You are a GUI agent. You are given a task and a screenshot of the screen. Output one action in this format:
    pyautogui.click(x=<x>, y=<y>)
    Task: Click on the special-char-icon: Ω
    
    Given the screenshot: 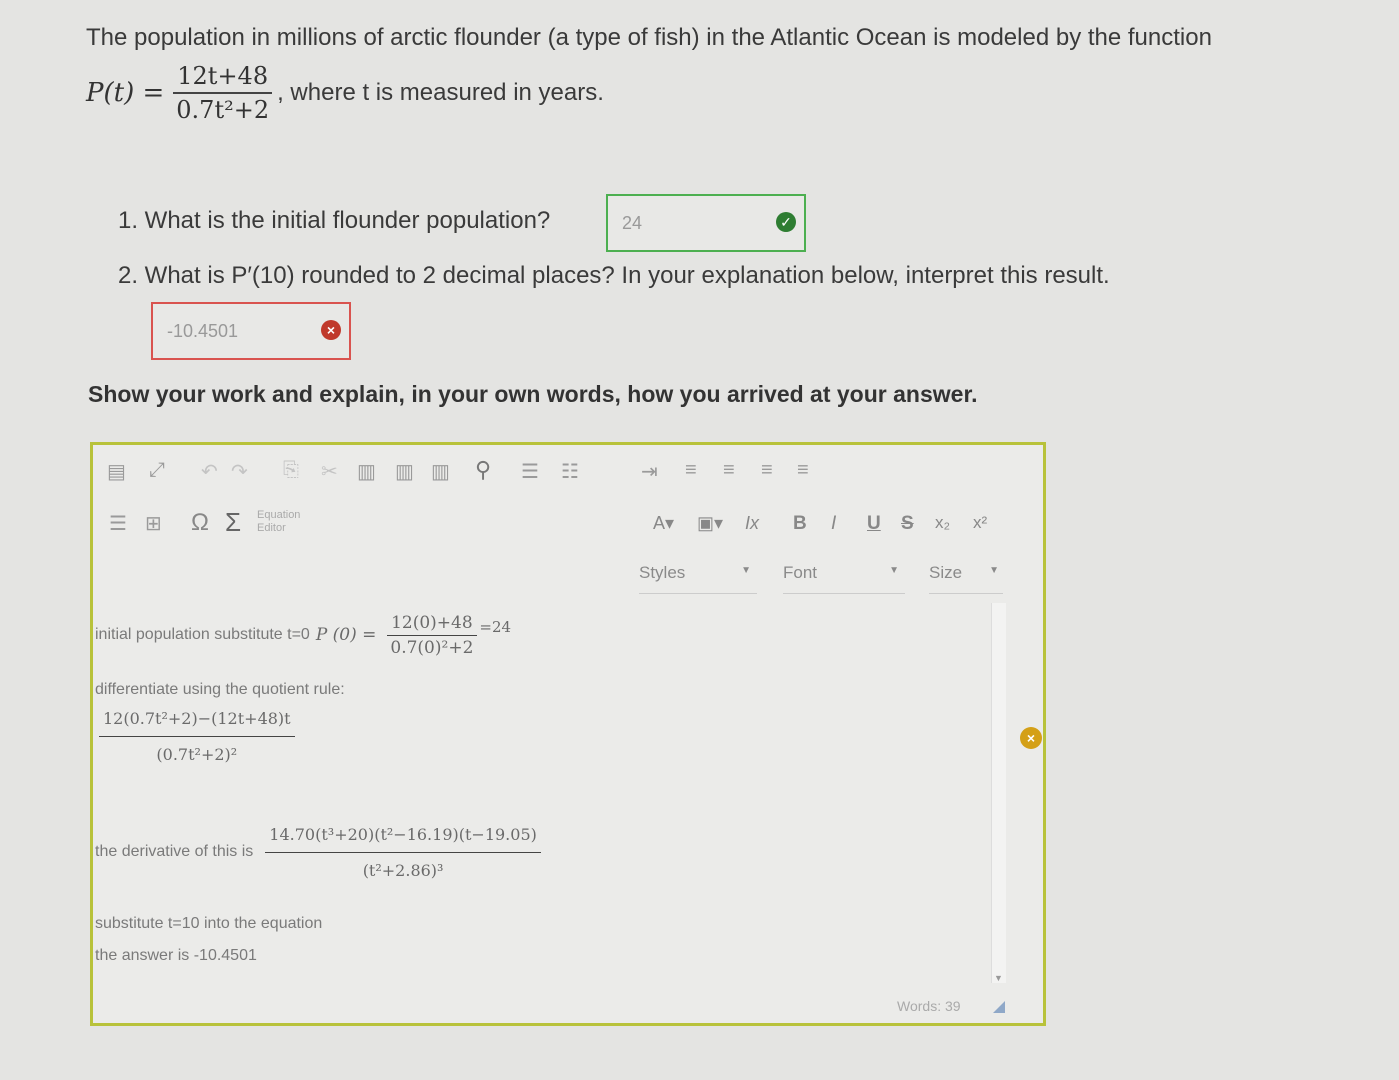 What is the action you would take?
    pyautogui.click(x=200, y=523)
    